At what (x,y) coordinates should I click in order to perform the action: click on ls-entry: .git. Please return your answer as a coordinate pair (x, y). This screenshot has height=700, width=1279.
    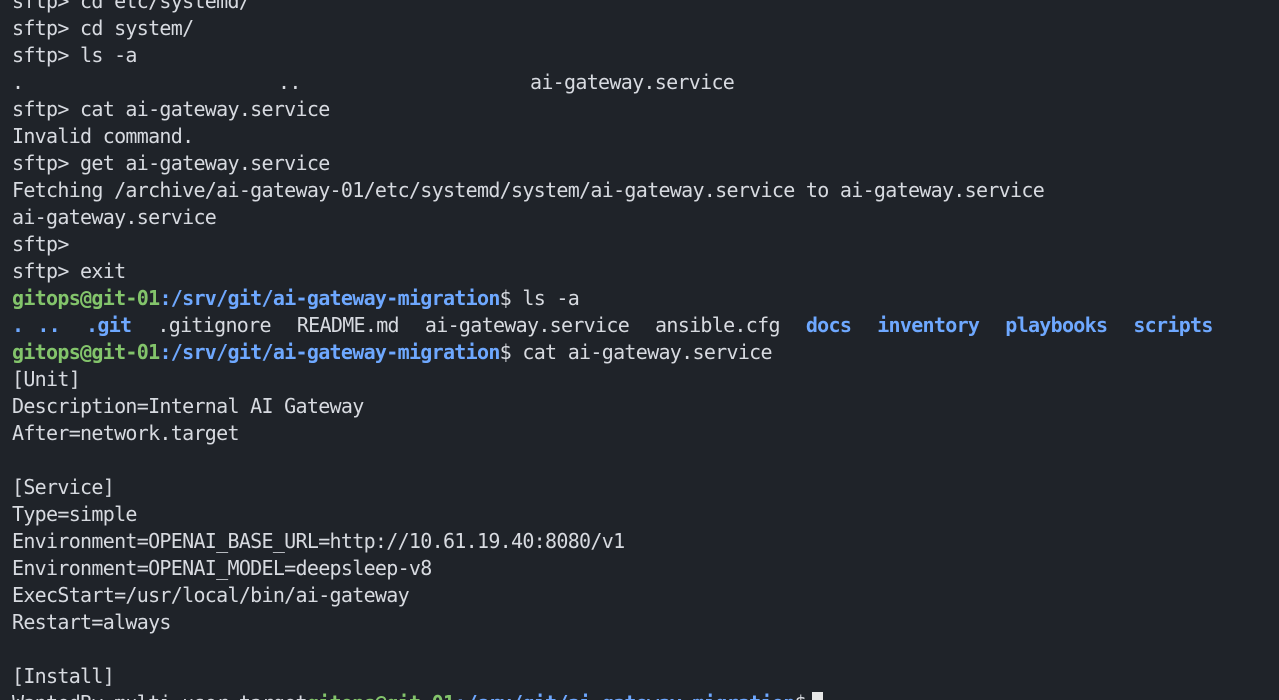
    Looking at the image, I should click on (109, 325).